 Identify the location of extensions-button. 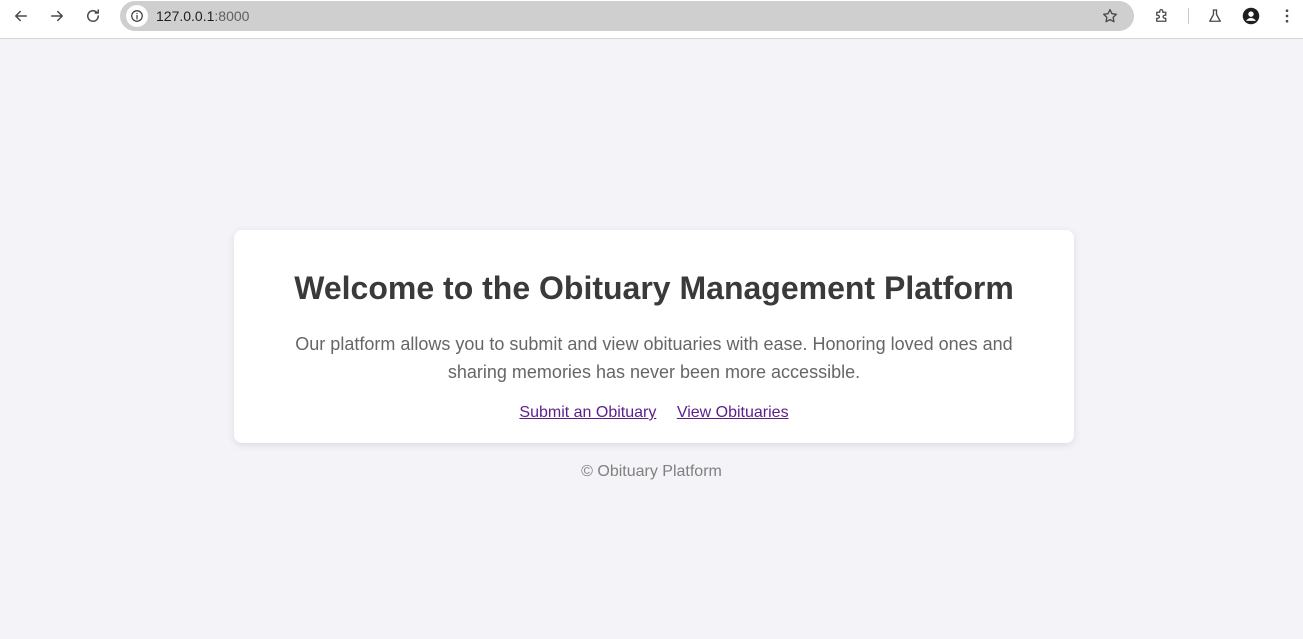
(1162, 16).